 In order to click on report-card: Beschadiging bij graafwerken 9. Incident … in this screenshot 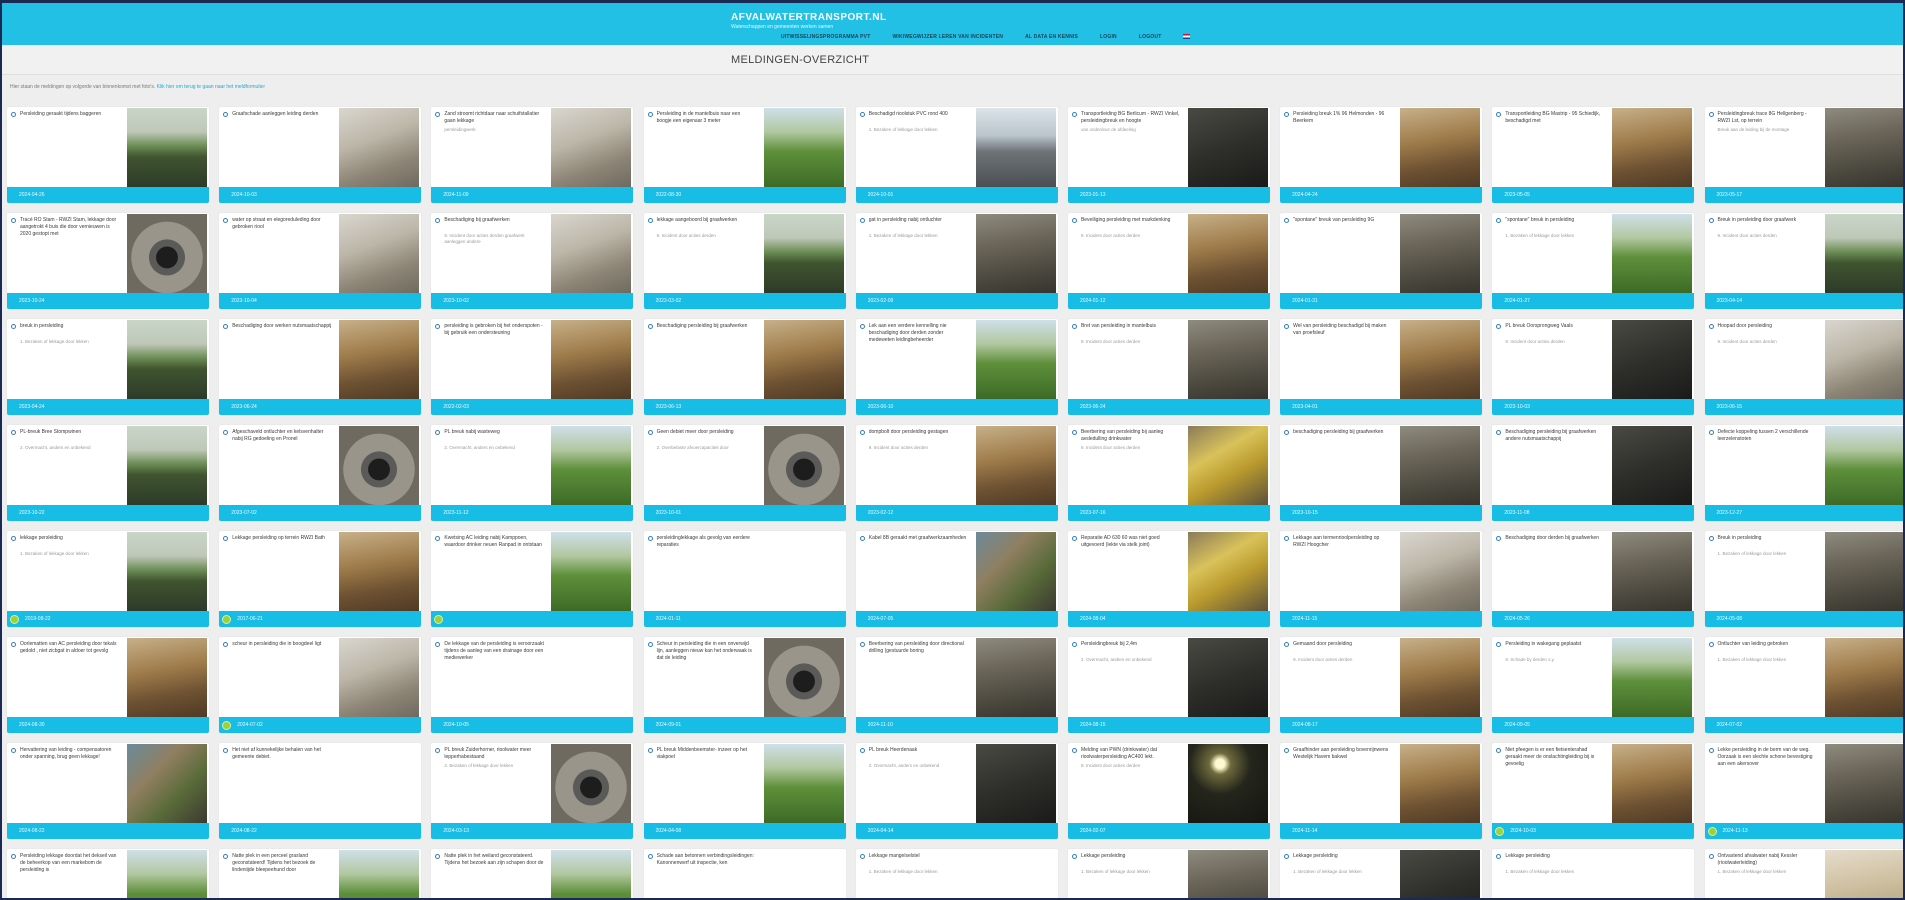, I will do `click(532, 261)`.